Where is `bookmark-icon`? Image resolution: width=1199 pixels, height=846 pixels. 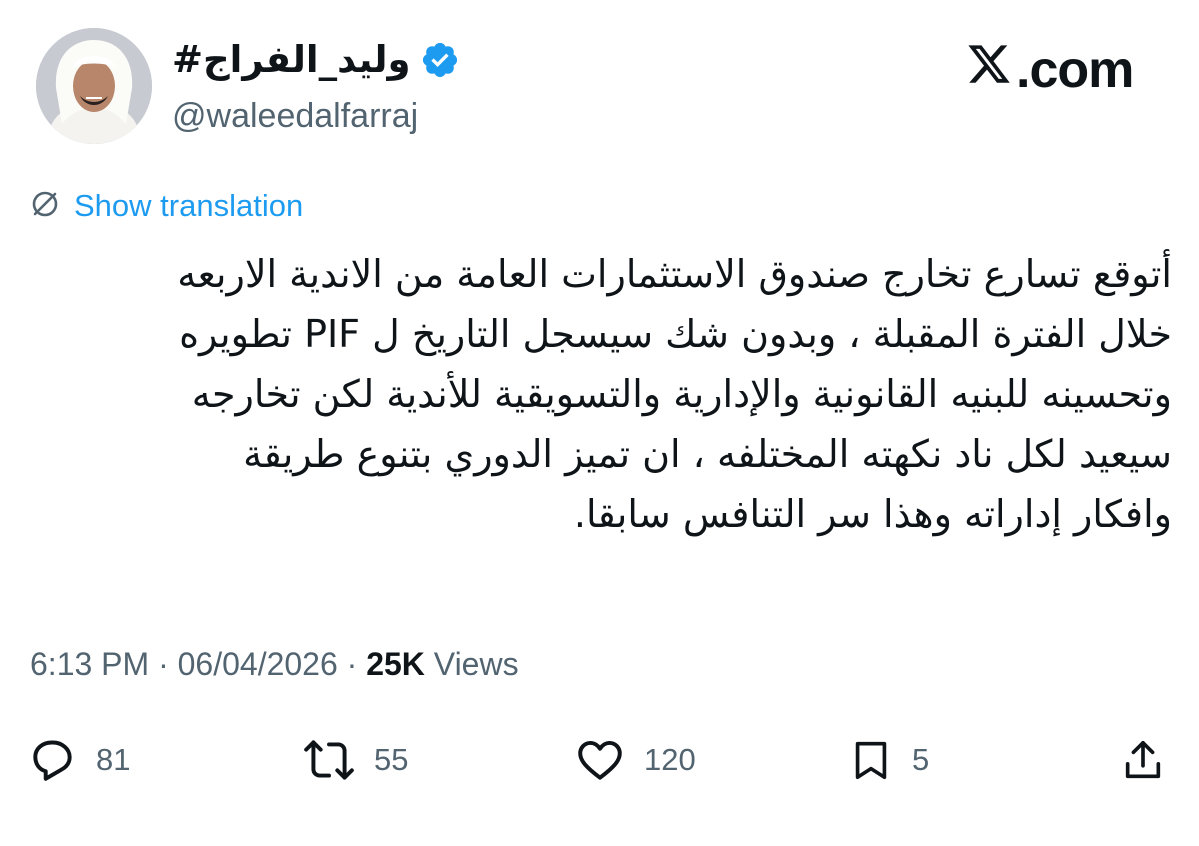 bookmark-icon is located at coordinates (871, 760).